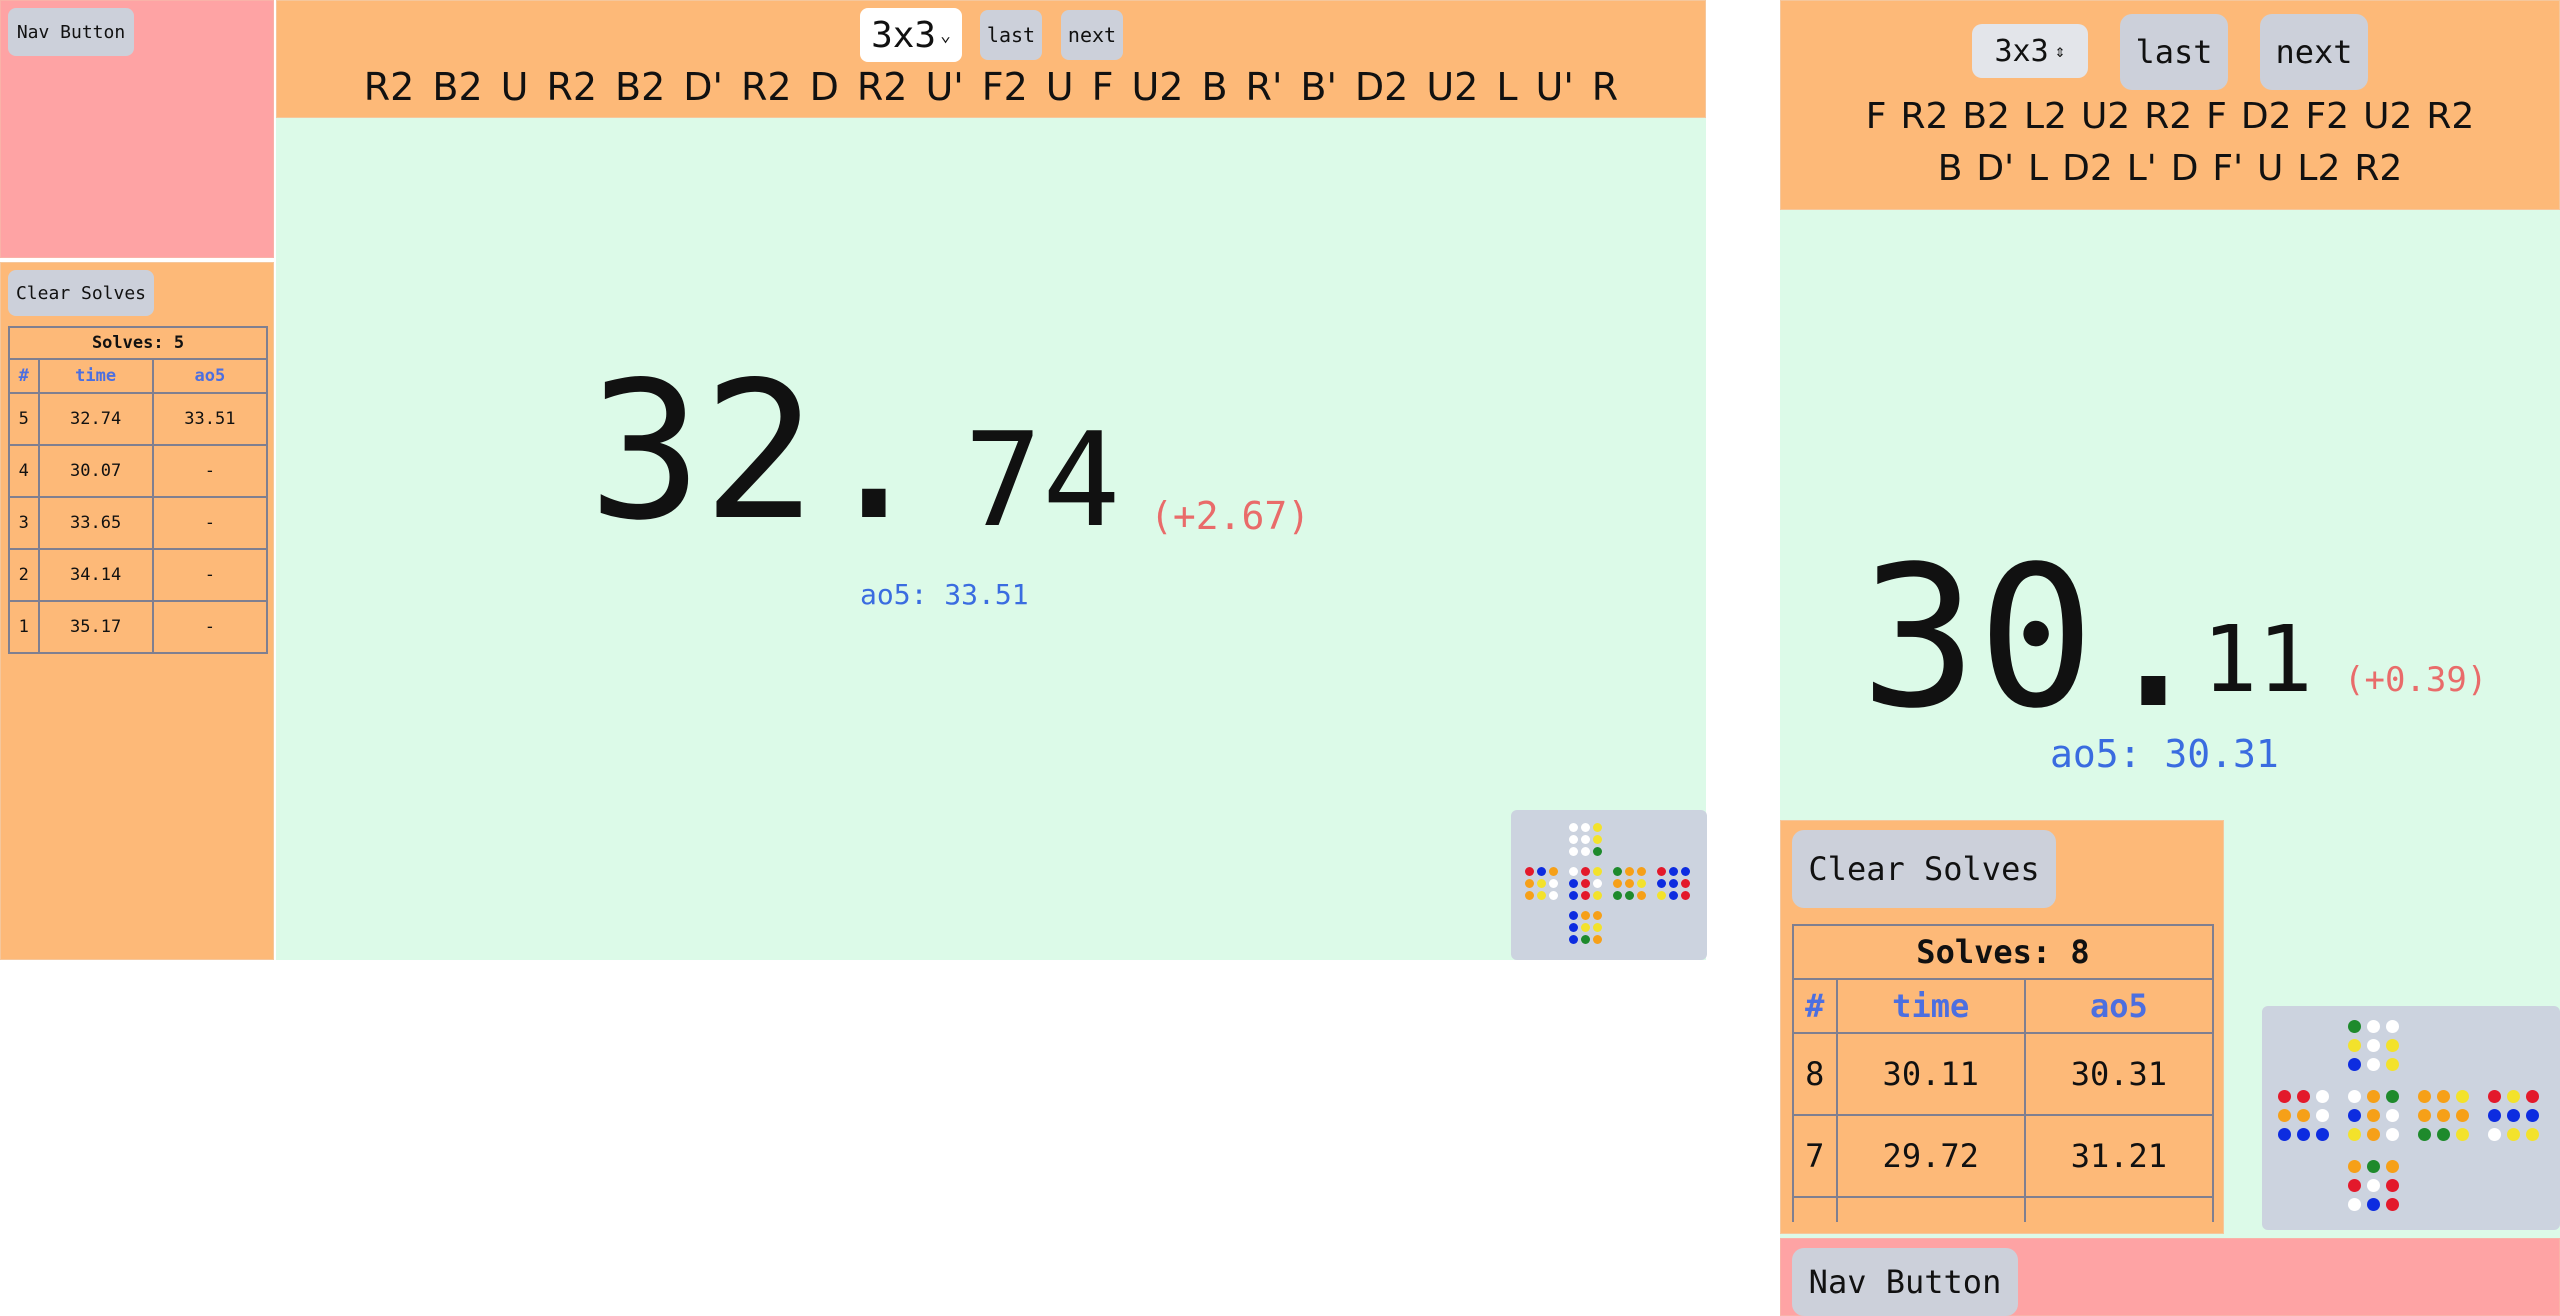 This screenshot has height=1316, width=2560. What do you see at coordinates (2319, 168) in the screenshot?
I see `scramble-move: L2` at bounding box center [2319, 168].